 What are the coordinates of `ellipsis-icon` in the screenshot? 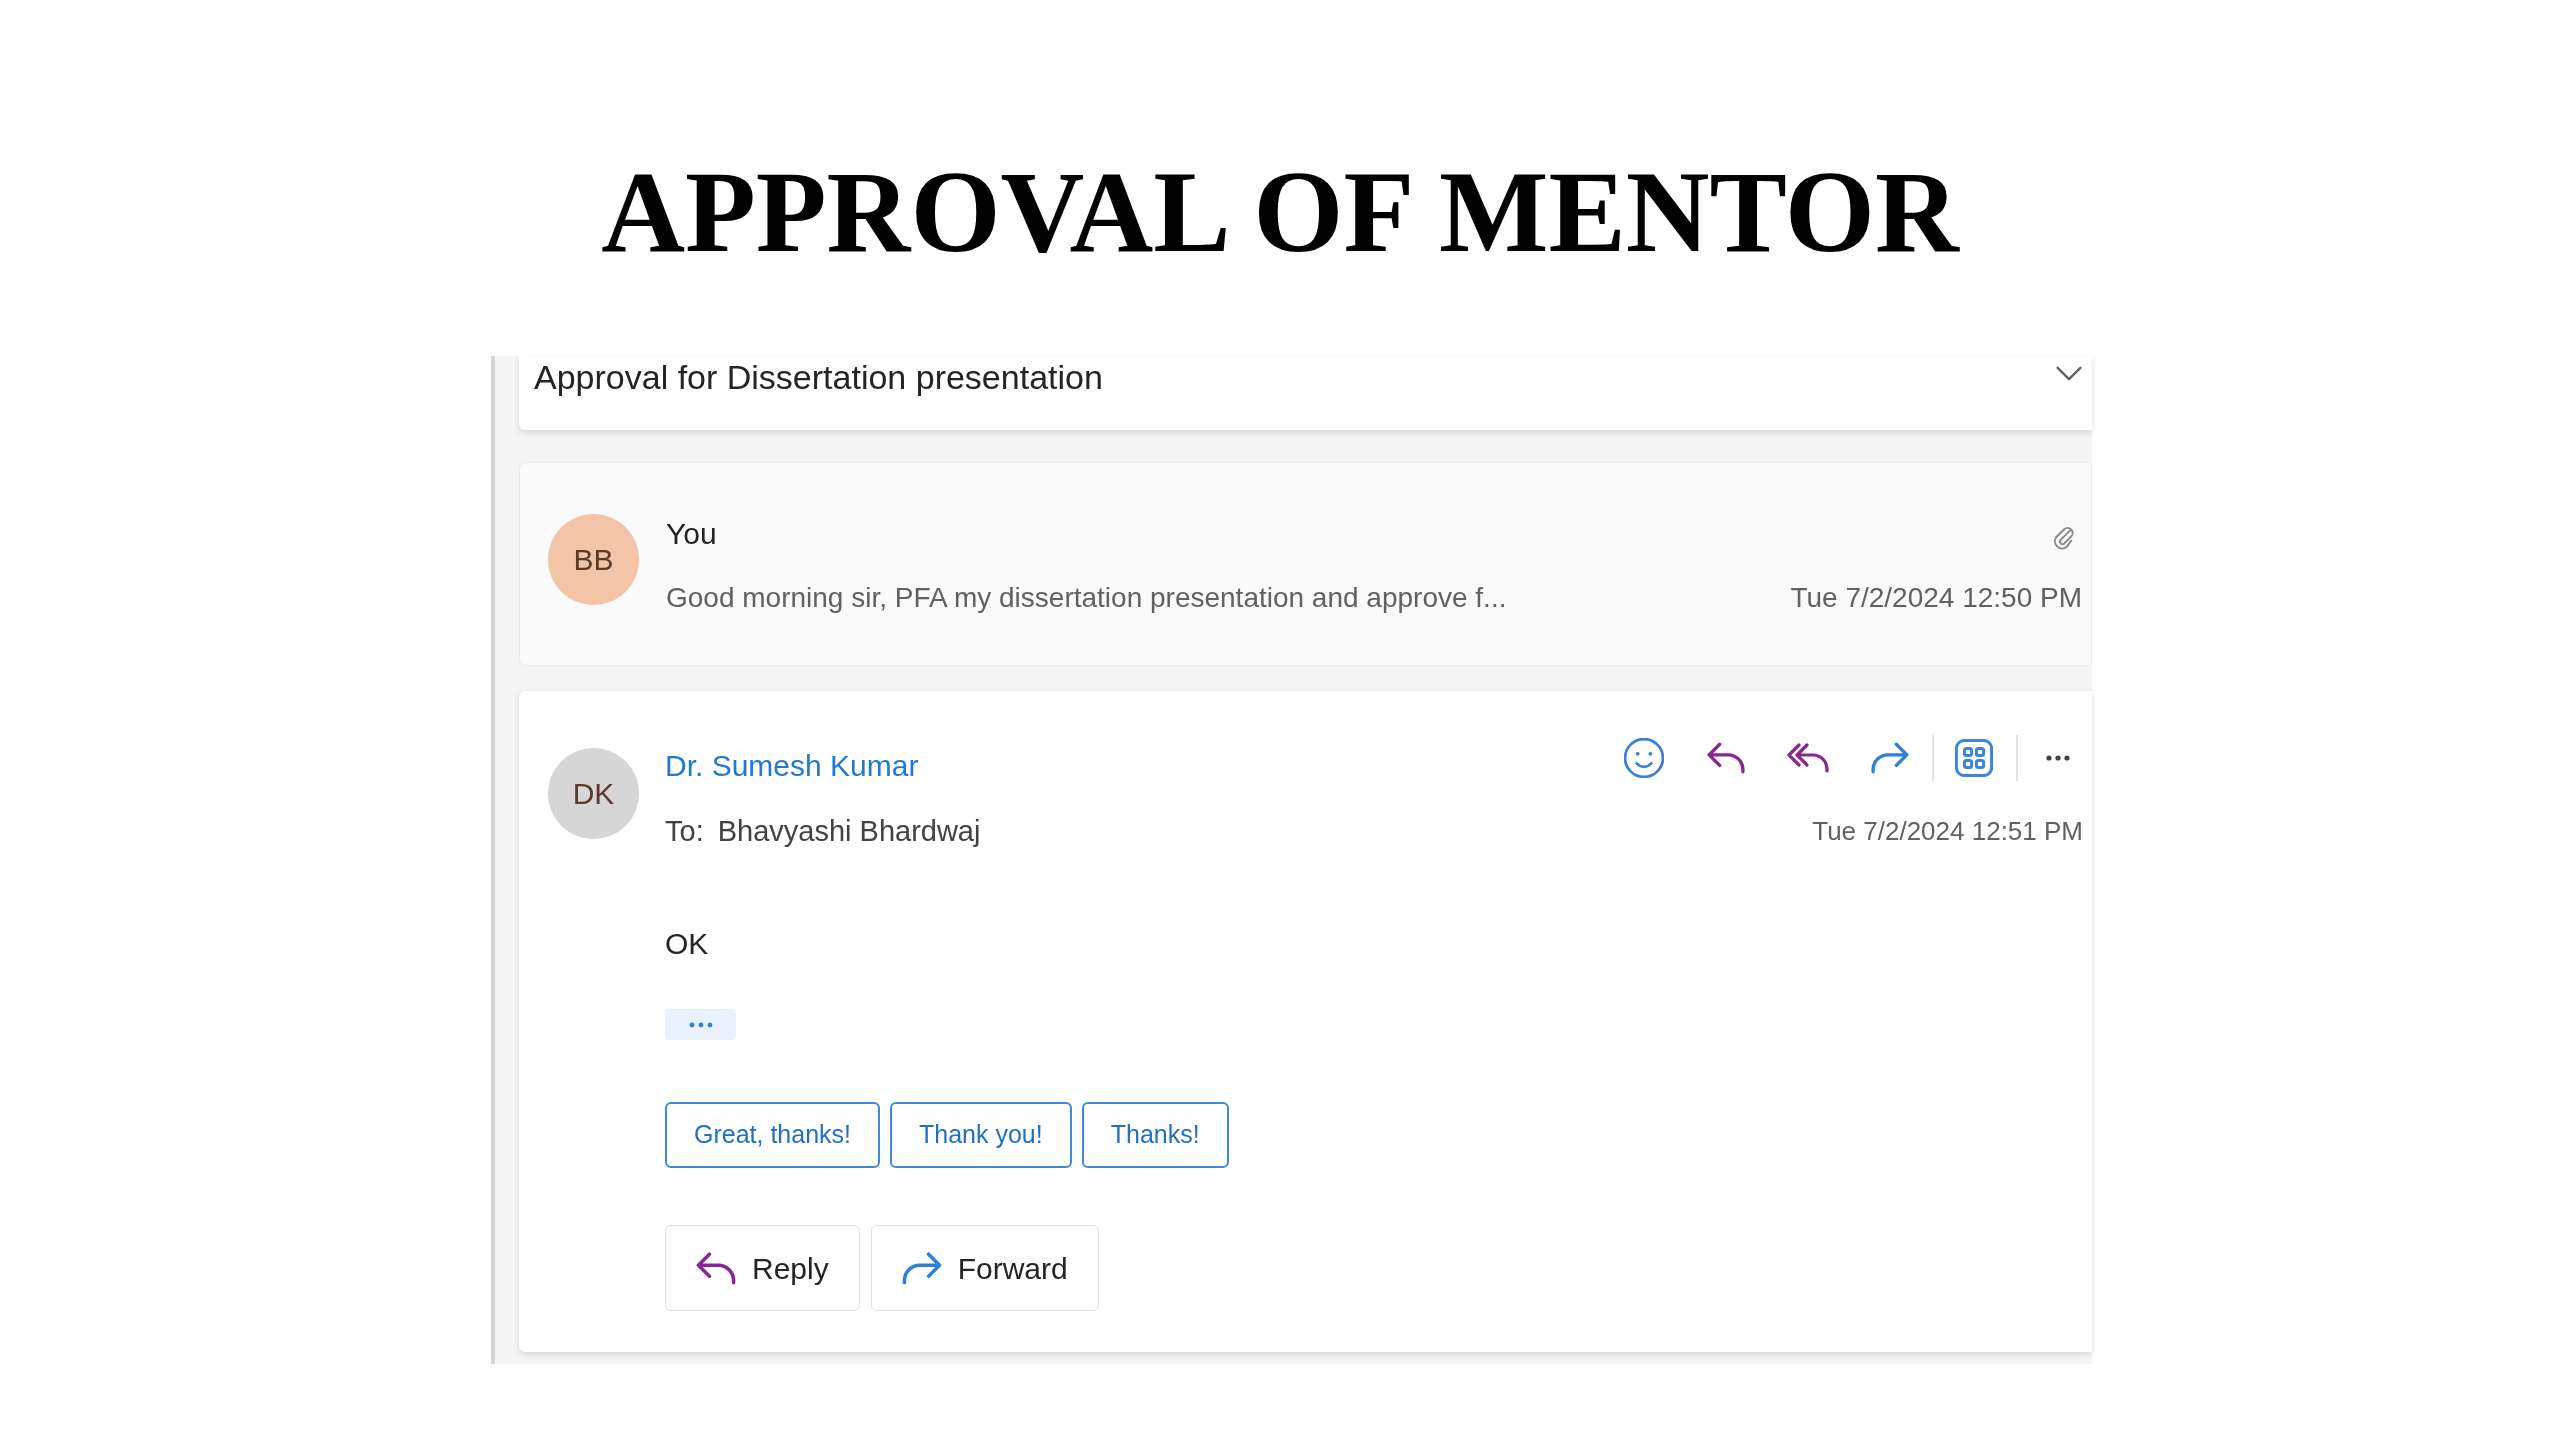 It's located at (700, 1024).